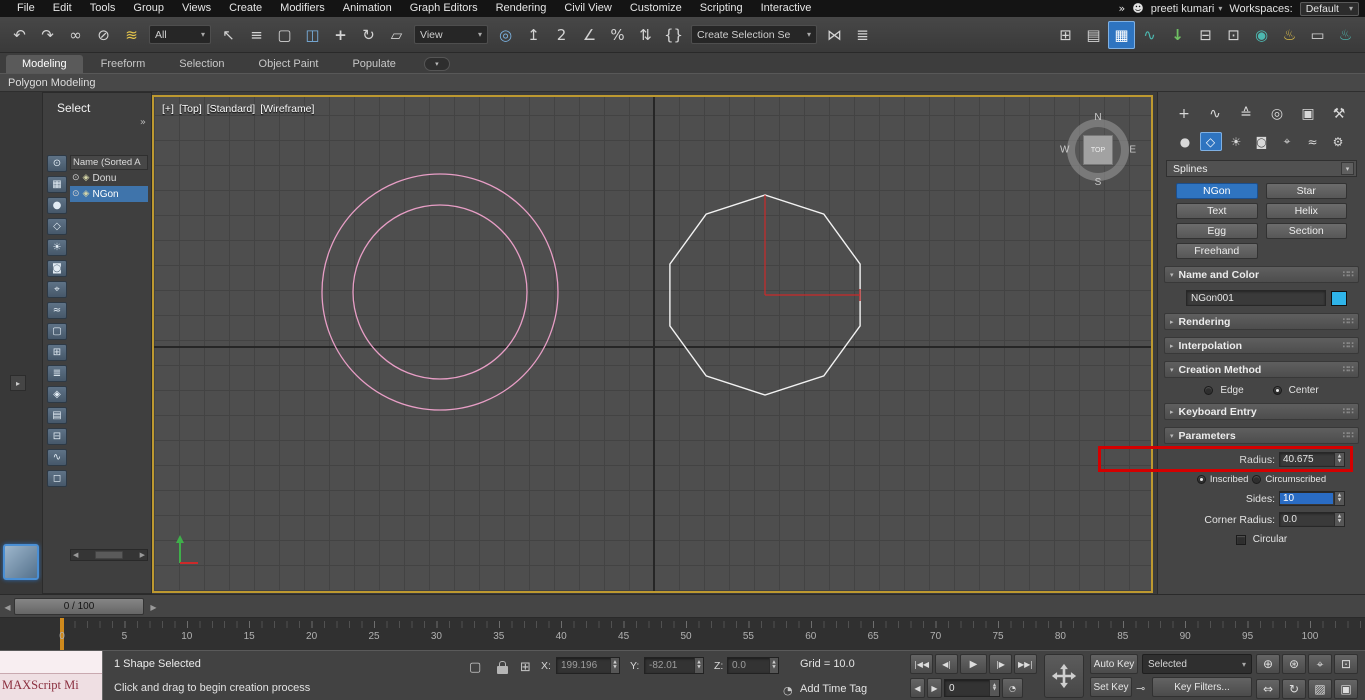  What do you see at coordinates (1209, 390) in the screenshot?
I see `edge-radio` at bounding box center [1209, 390].